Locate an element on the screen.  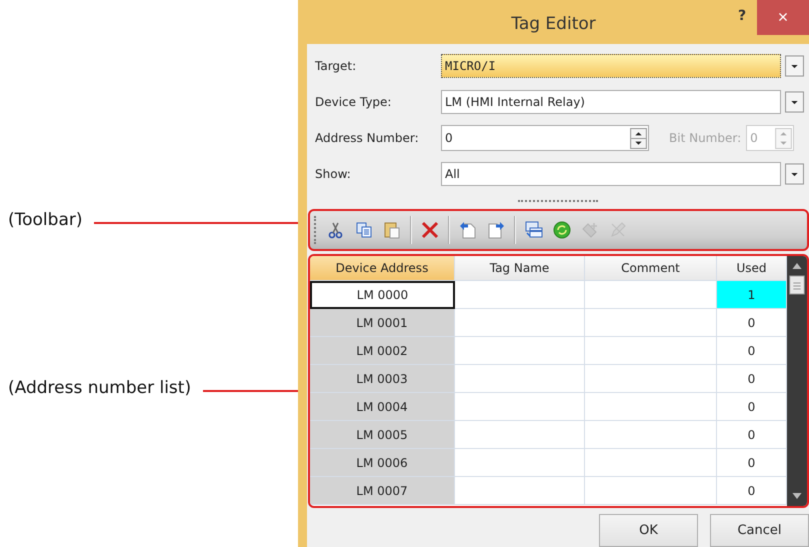
field-label: Target: is located at coordinates (336, 66).